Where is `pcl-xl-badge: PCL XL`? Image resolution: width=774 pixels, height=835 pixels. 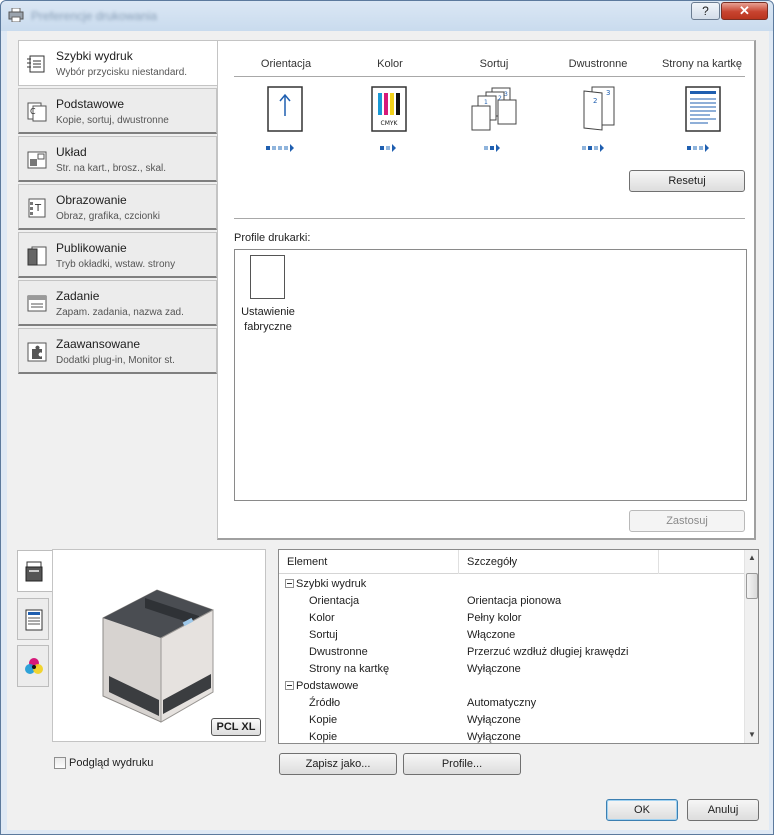 pcl-xl-badge: PCL XL is located at coordinates (236, 727).